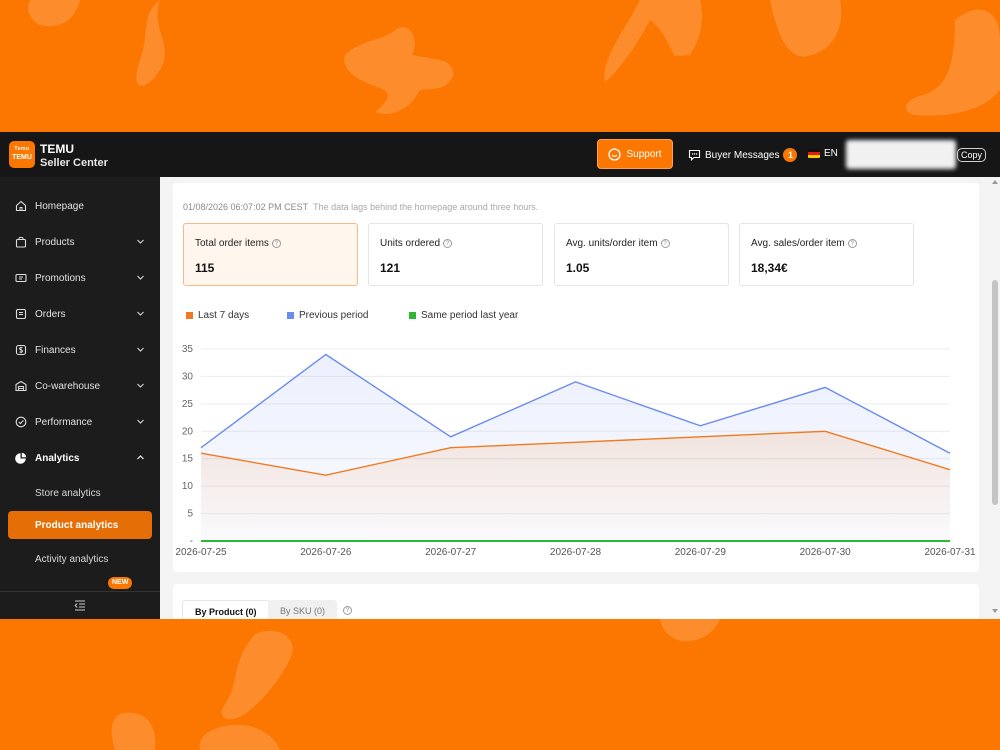 This screenshot has width=1000, height=750. I want to click on sidebar-subitem-store-analytics: Store analytics, so click(80, 493).